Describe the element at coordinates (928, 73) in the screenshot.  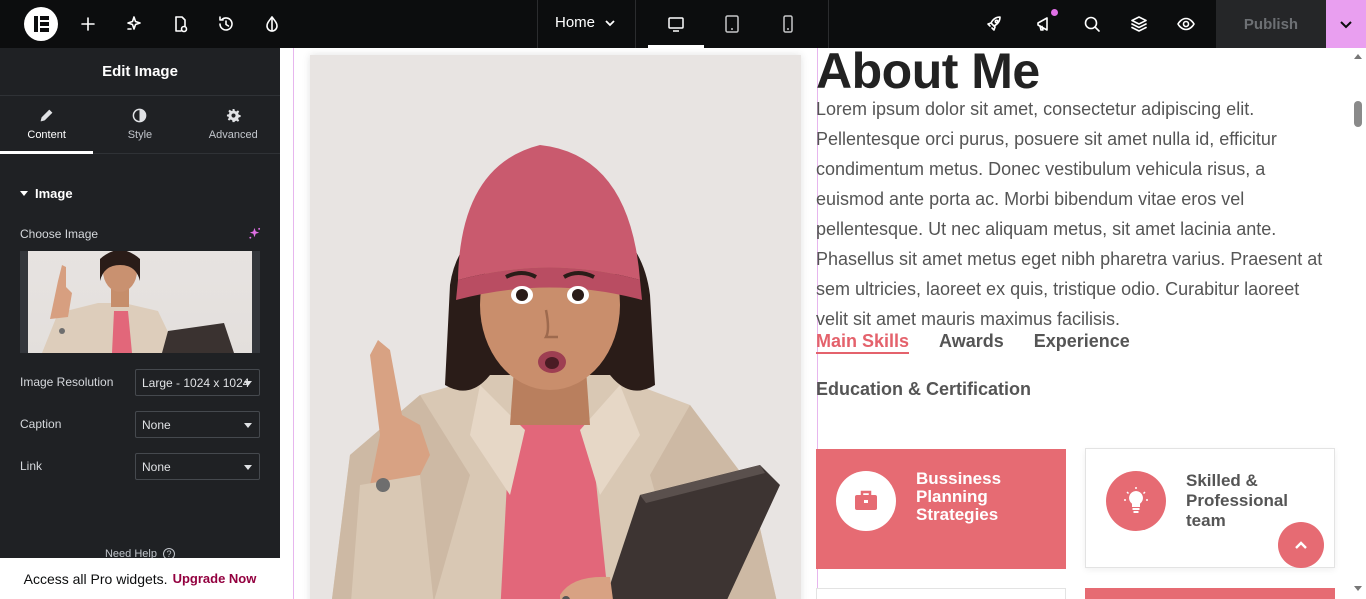
I see `about-heading: About Me` at that location.